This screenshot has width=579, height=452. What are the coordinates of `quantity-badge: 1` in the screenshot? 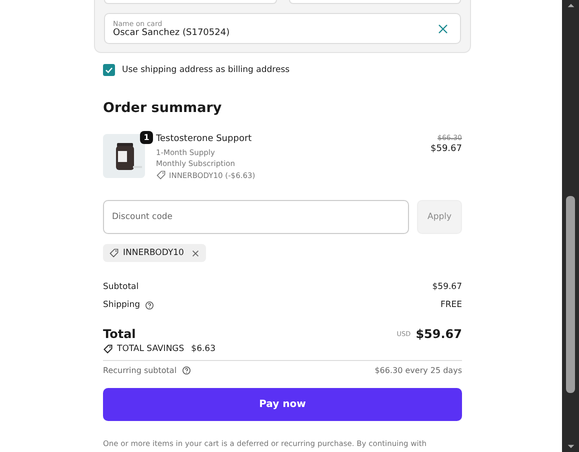 It's located at (146, 137).